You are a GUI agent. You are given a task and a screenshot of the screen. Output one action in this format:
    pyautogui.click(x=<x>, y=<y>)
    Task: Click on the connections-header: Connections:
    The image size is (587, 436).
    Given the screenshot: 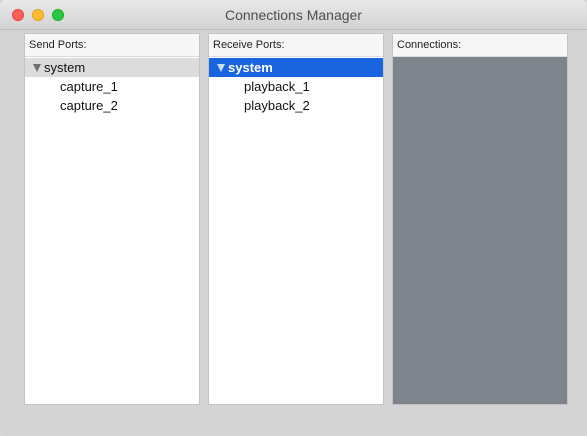 What is the action you would take?
    pyautogui.click(x=480, y=45)
    